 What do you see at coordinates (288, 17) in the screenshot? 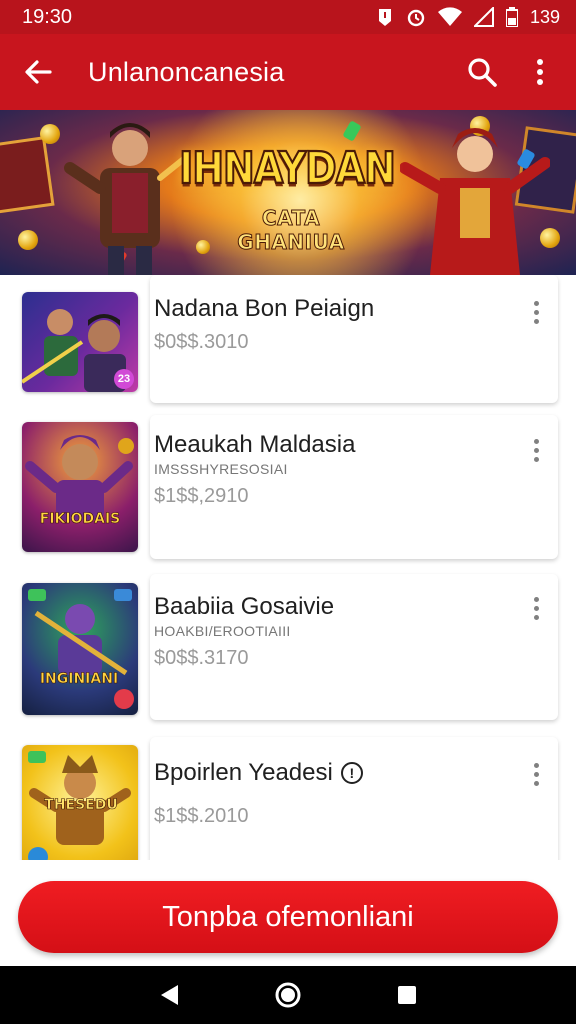
I see `status-bar: 19:30 139` at bounding box center [288, 17].